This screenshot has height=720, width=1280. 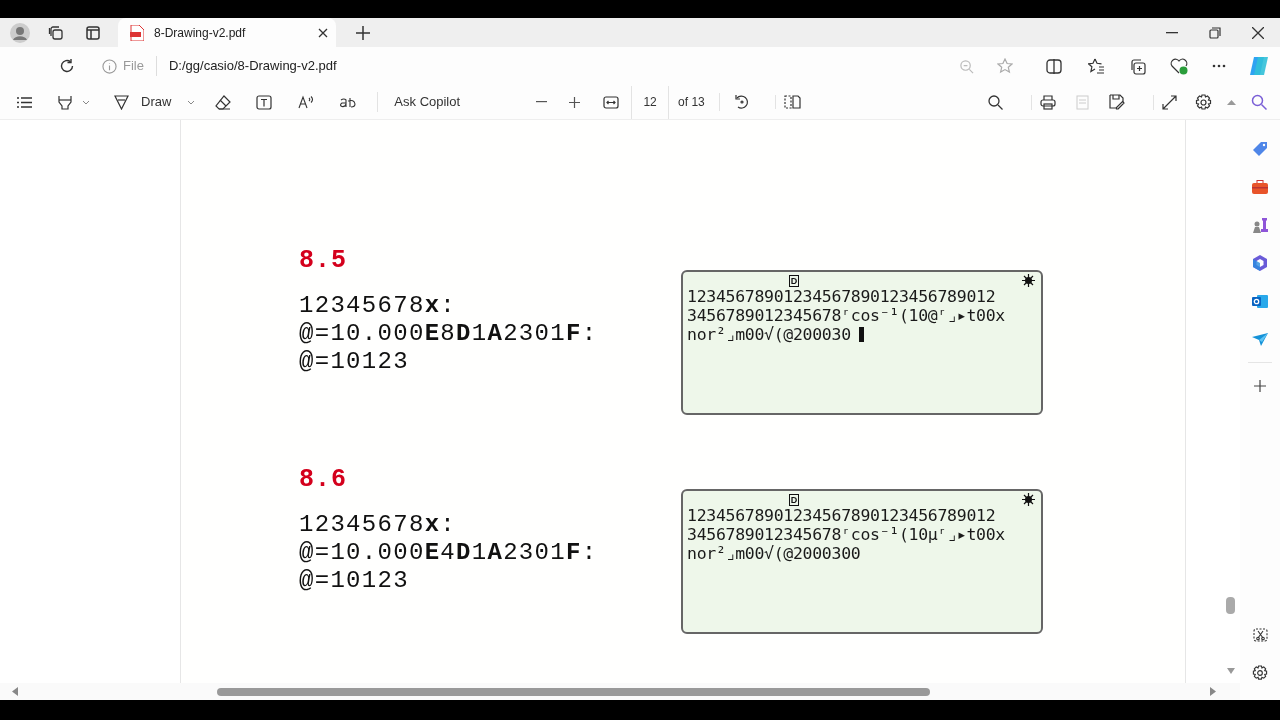 What do you see at coordinates (846, 534) in the screenshot?
I see `screen-line: 3456789012345678ʳcos⁻¹(10µʳ⌟▸t00x` at bounding box center [846, 534].